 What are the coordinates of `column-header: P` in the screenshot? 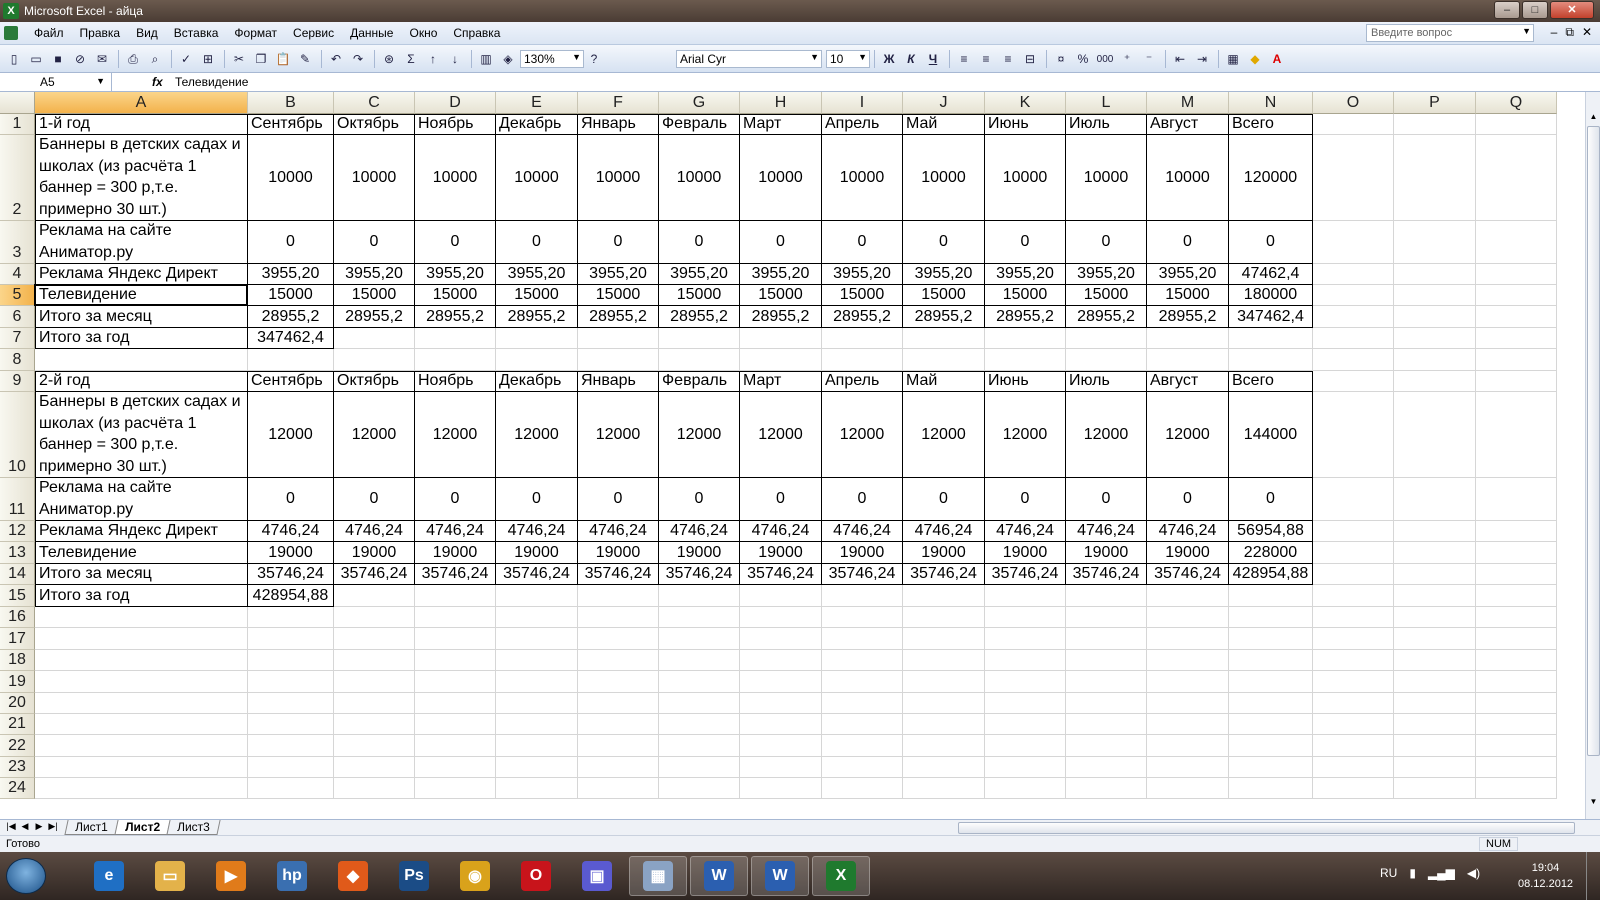 It's located at (1435, 103).